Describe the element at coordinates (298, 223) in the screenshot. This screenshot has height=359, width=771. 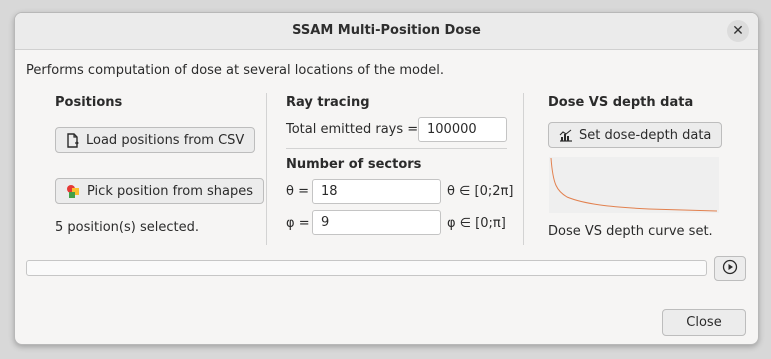
I see `phi-label: φ =` at that location.